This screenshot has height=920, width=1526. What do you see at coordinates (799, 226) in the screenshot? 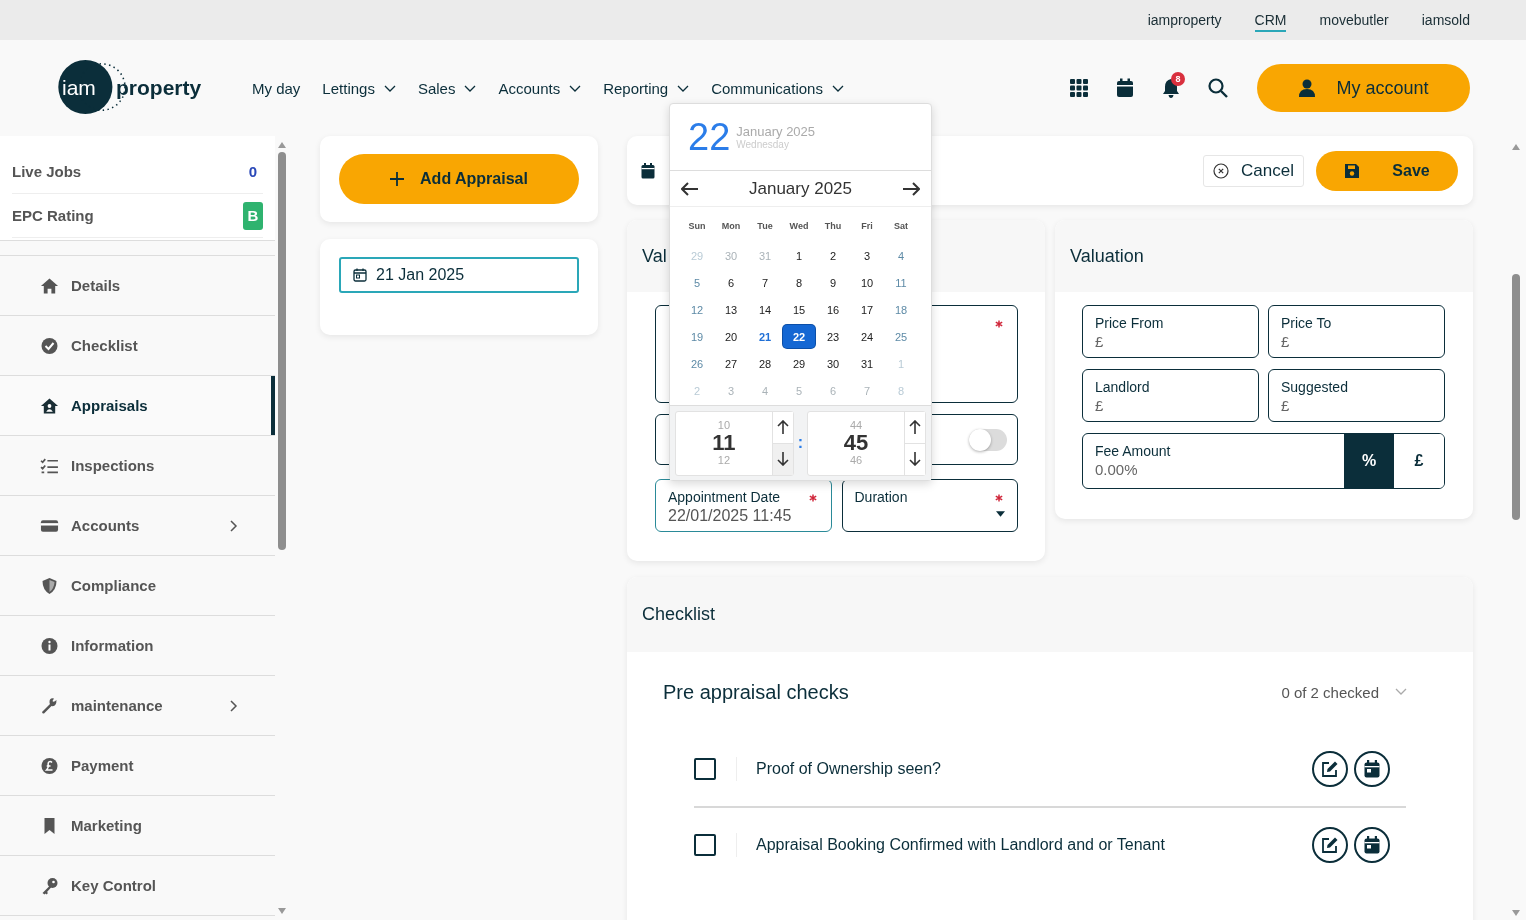
I see `weekday-label: Wed` at bounding box center [799, 226].